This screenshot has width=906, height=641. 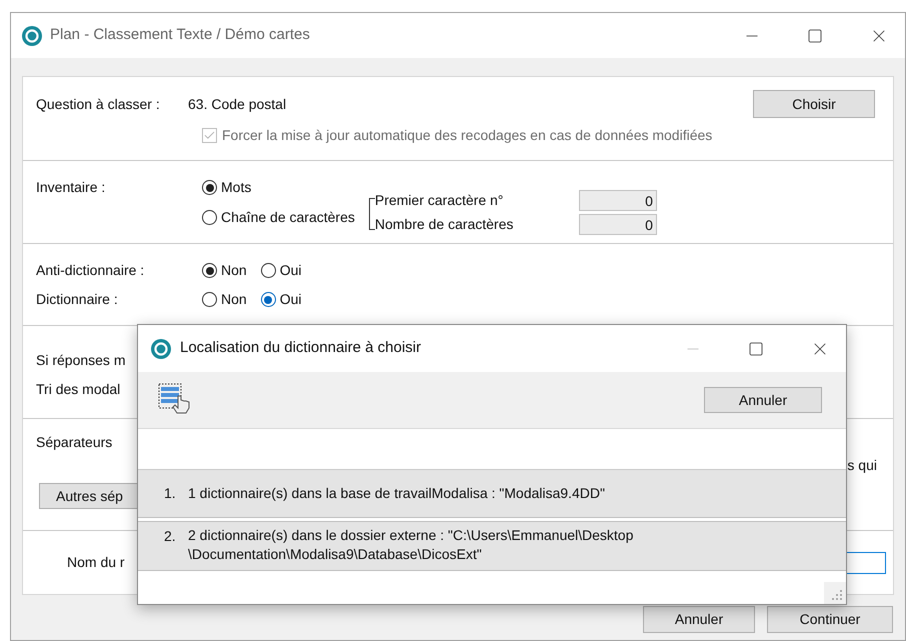 I want to click on dialog-button: Annuler, so click(x=699, y=619).